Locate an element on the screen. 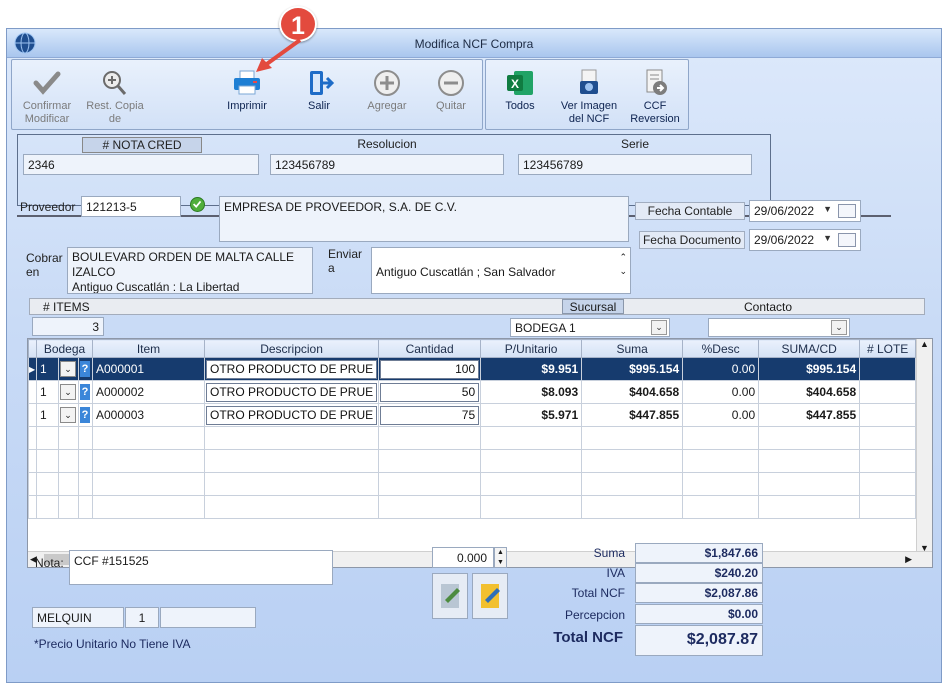 This screenshot has width=948, height=687. serie-field: 123456789 is located at coordinates (635, 164).